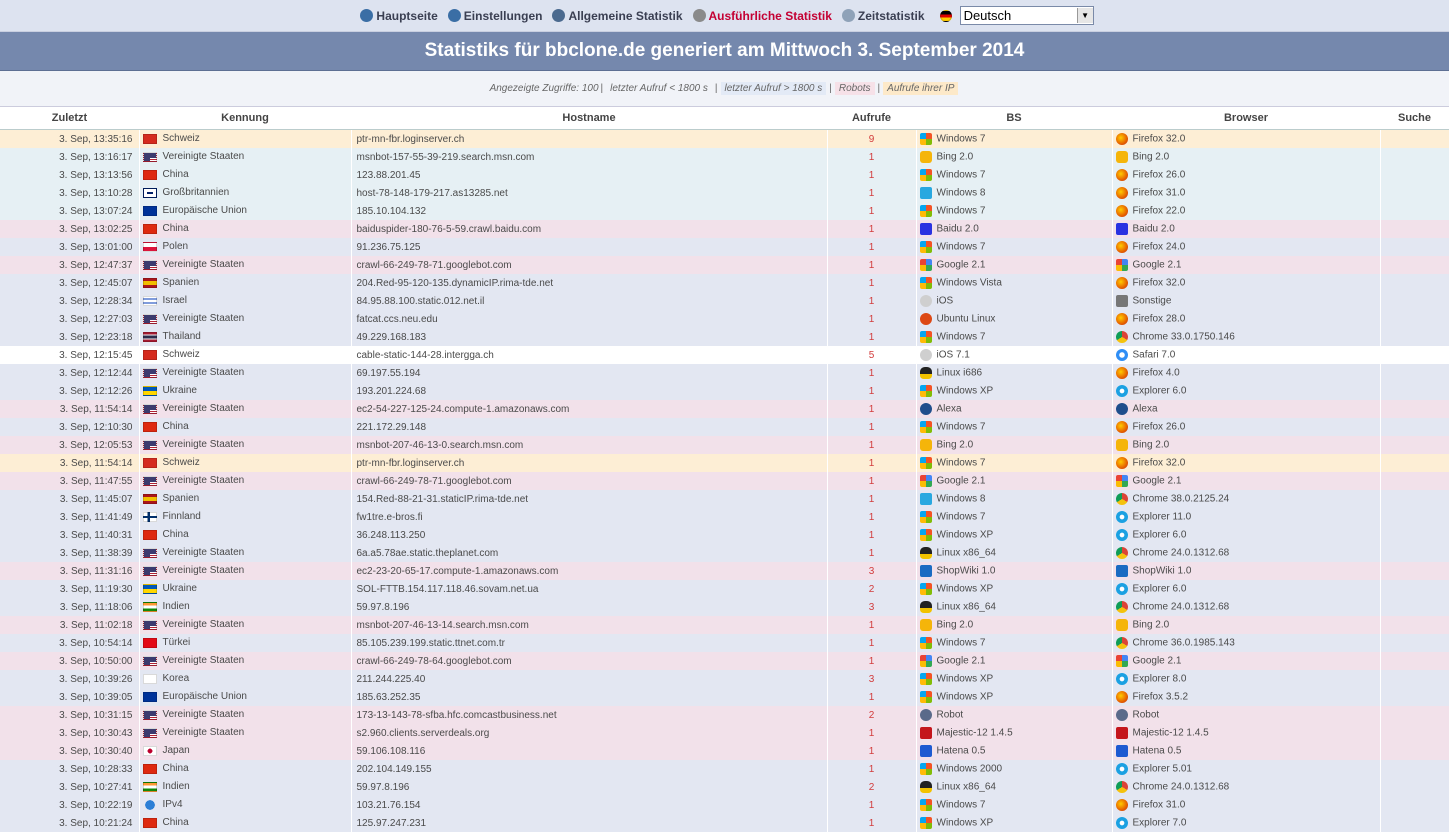  Describe the element at coordinates (70, 157) in the screenshot. I see `time-cell: 3. Sep, 13:16:17` at that location.